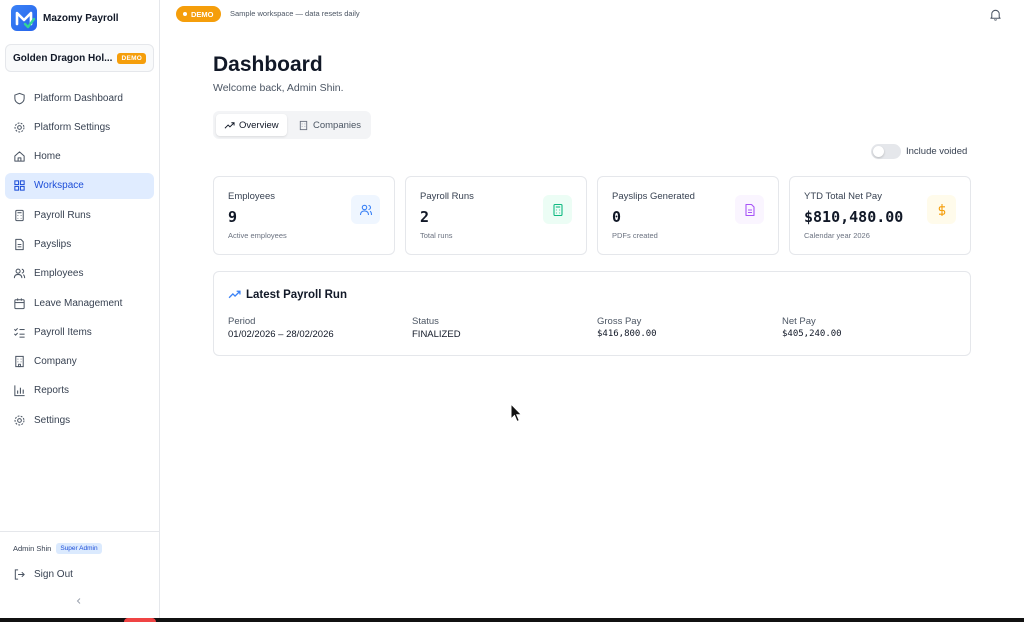  What do you see at coordinates (79, 548) in the screenshot?
I see `role-badge: Super Admin` at bounding box center [79, 548].